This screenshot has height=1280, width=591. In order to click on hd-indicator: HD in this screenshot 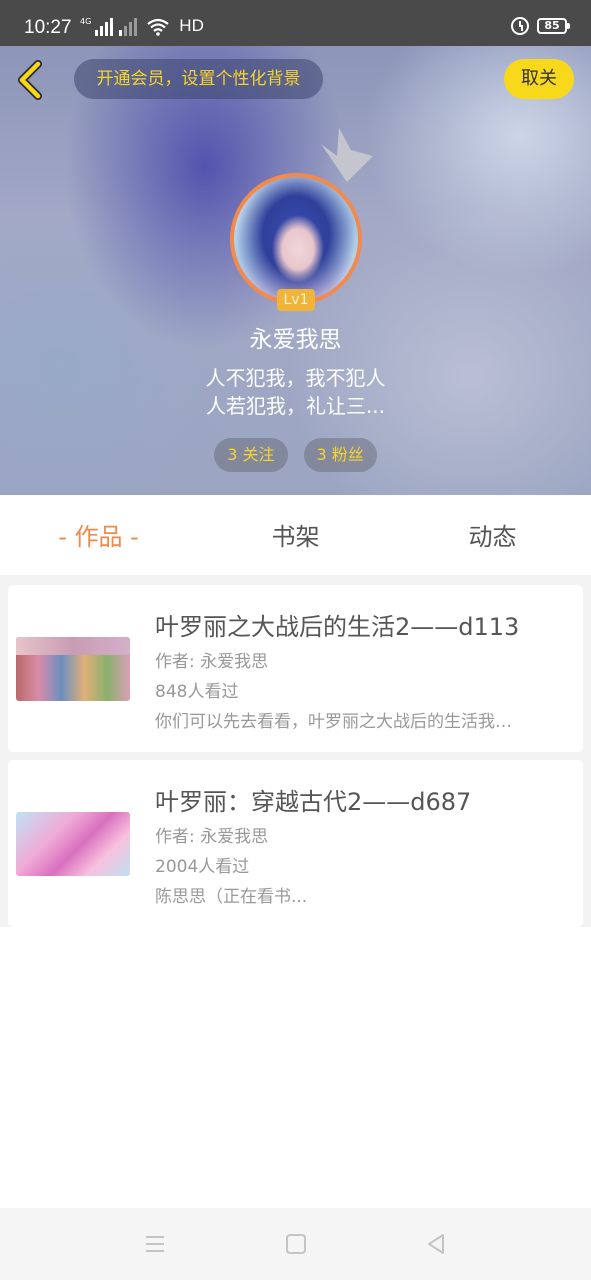, I will do `click(191, 25)`.